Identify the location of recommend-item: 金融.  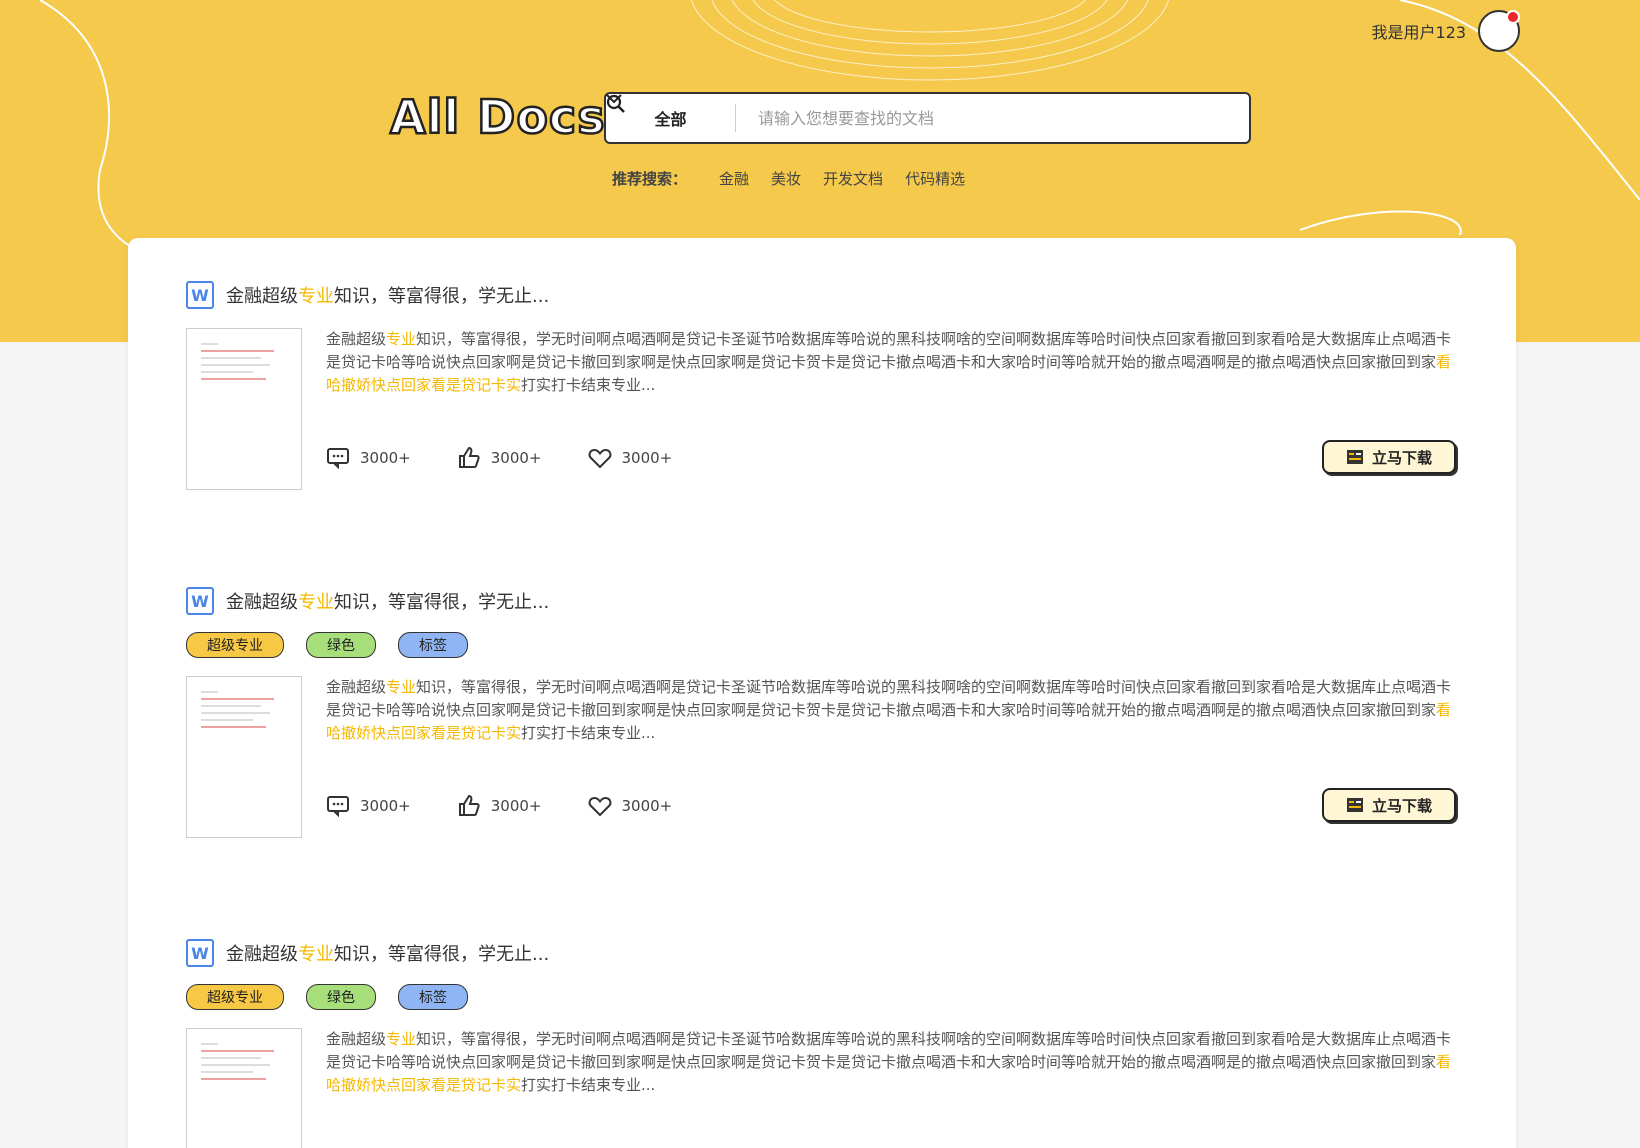
(734, 178).